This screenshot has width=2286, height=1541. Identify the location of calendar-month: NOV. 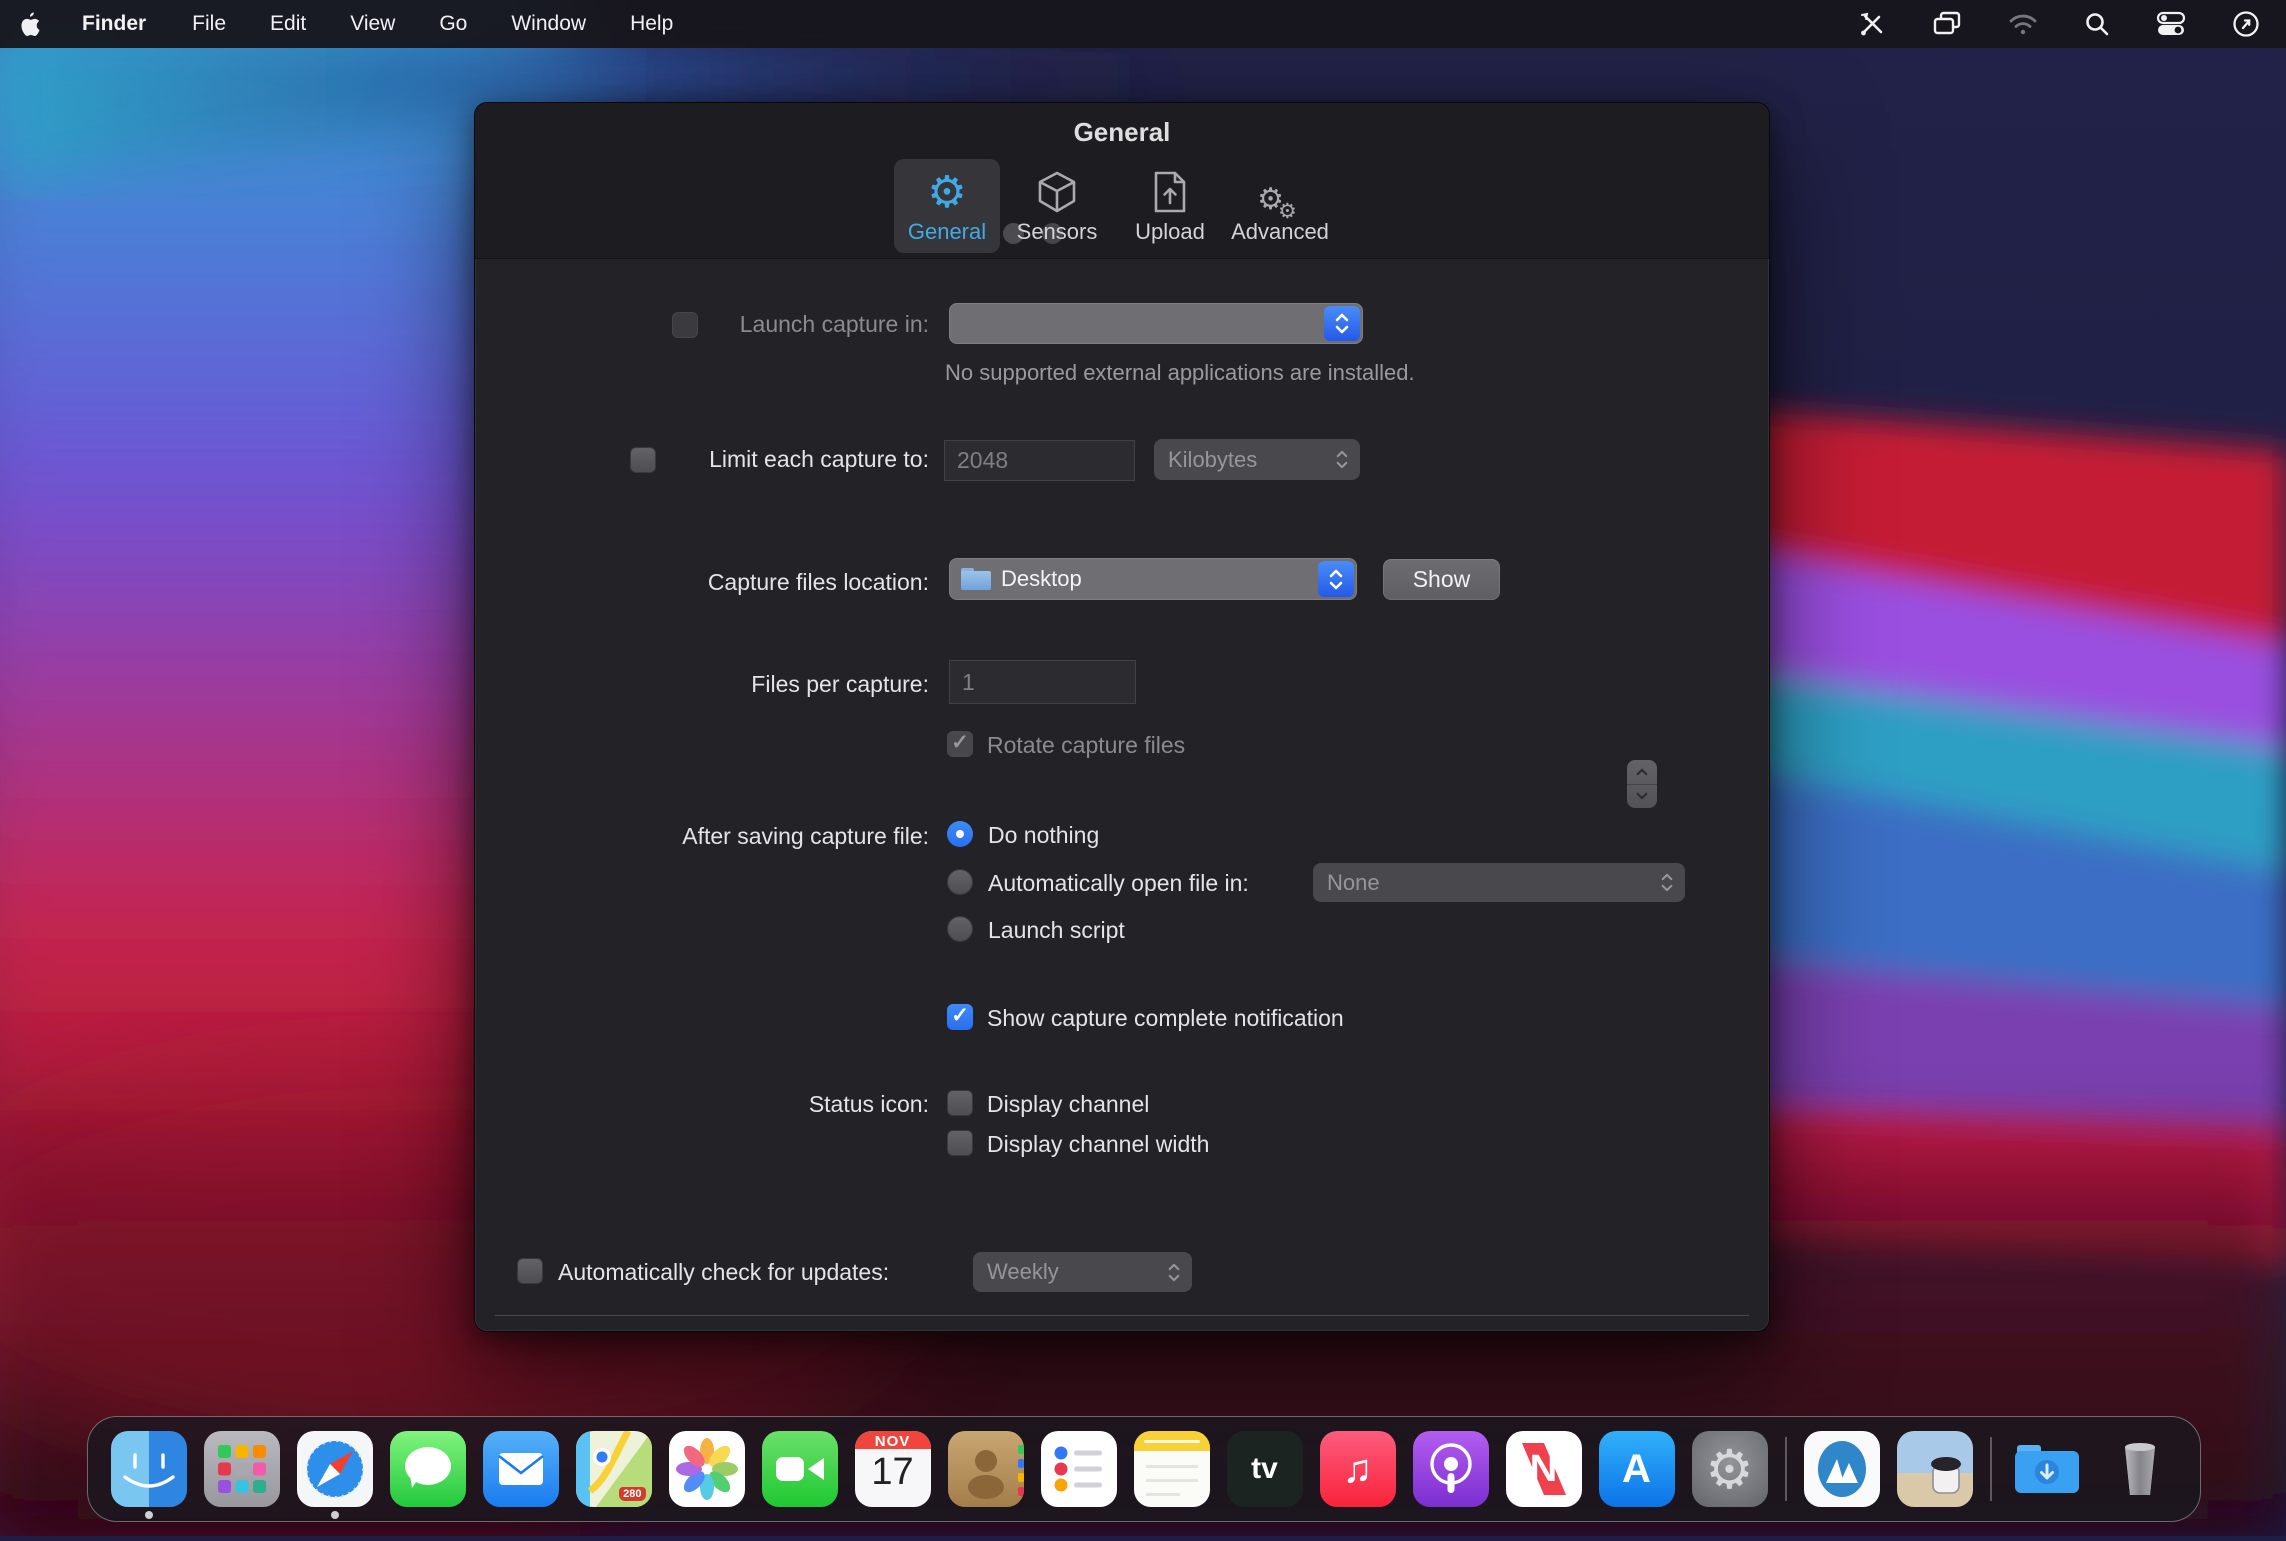
(892, 1441).